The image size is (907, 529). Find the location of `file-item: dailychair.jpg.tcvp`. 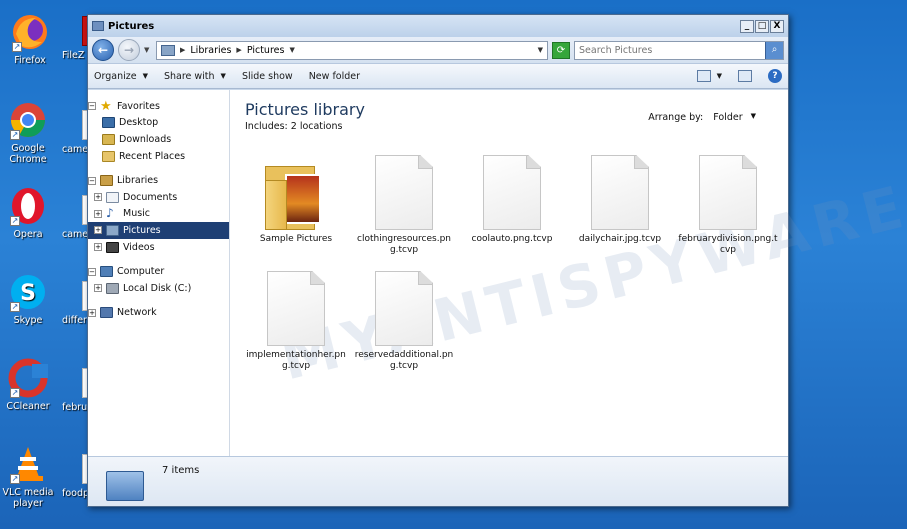

file-item: dailychair.jpg.tcvp is located at coordinates (620, 203).